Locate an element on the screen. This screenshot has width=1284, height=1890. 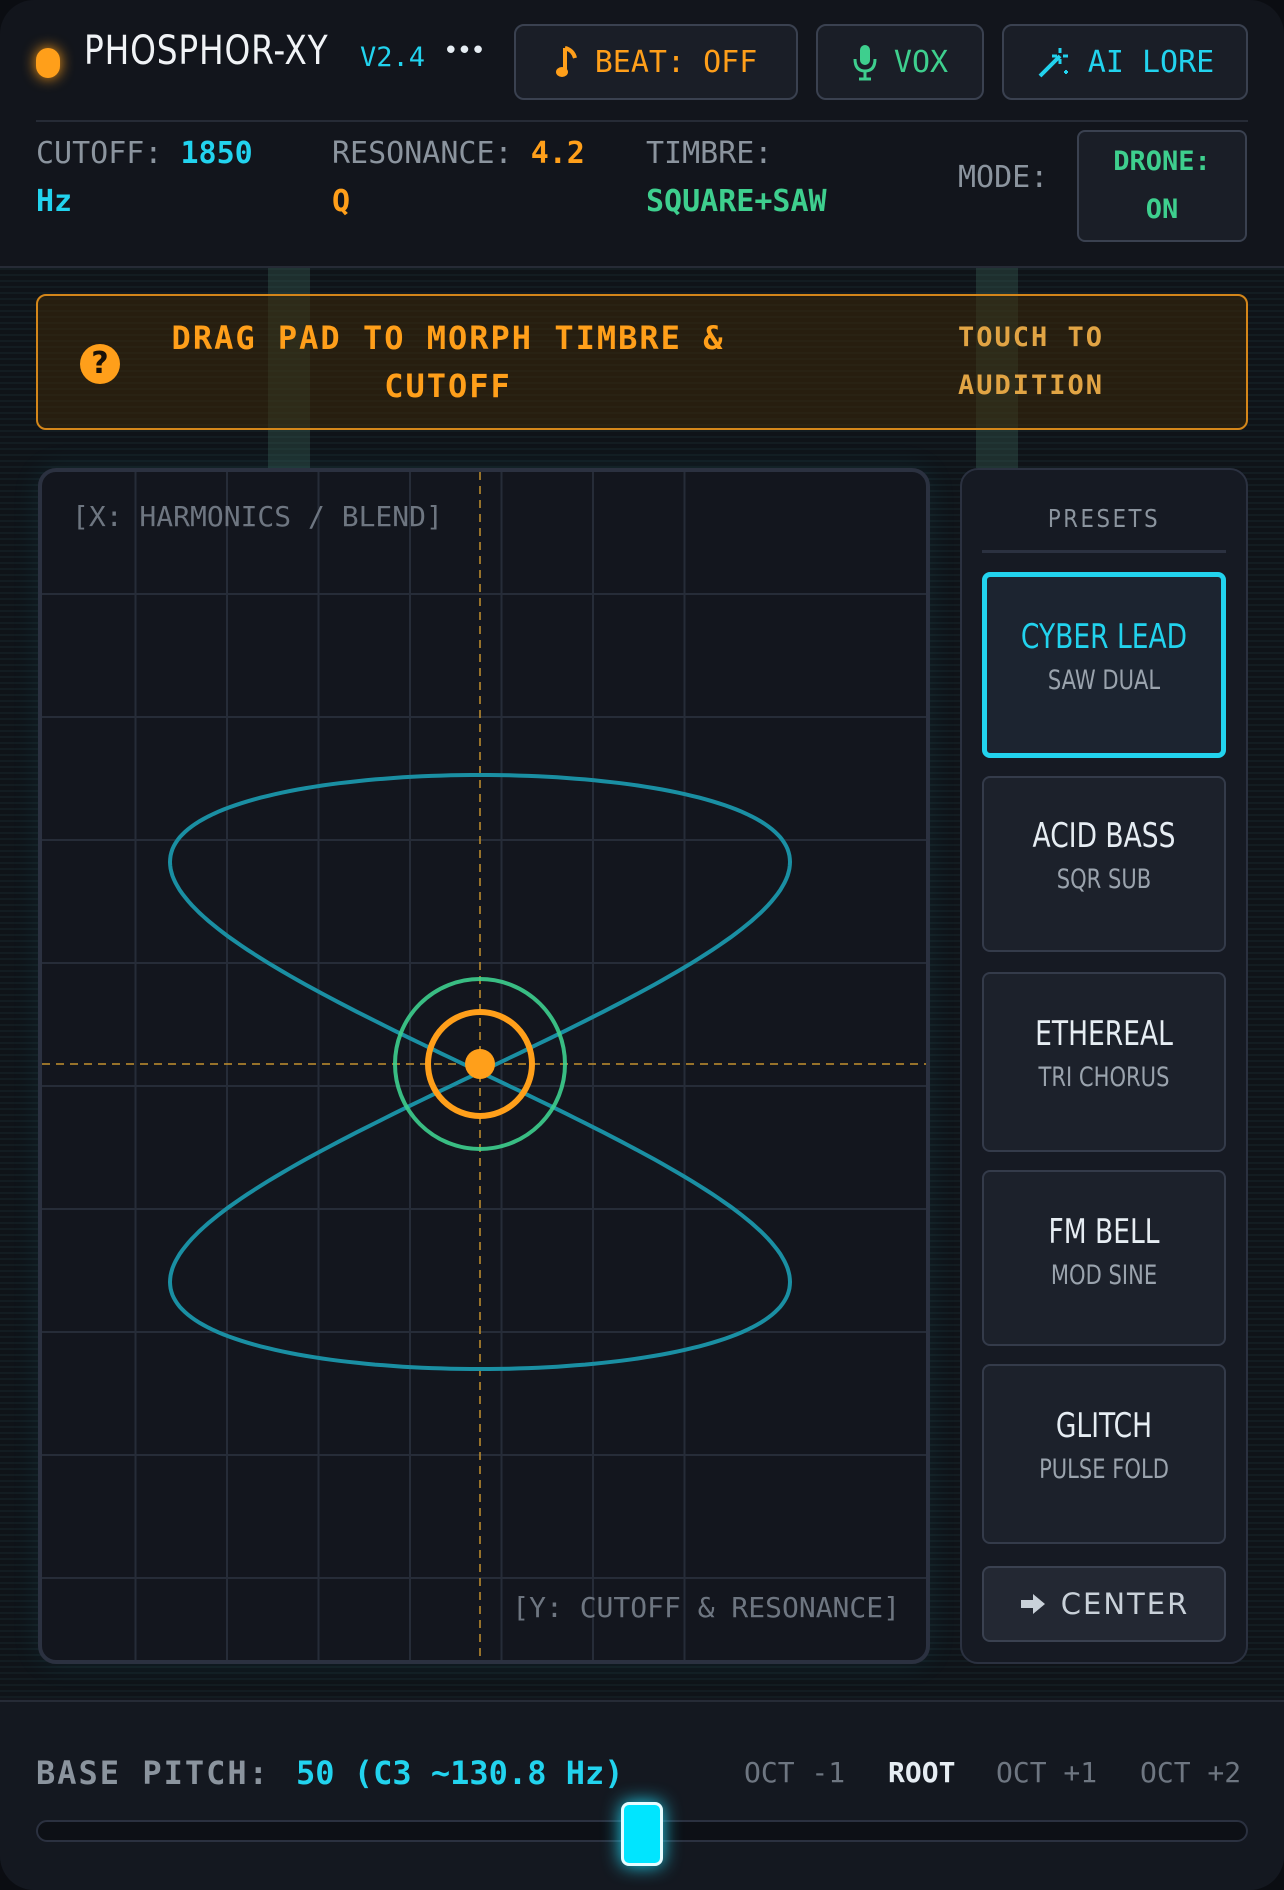
preset-name: CYBER LEAD is located at coordinates (1104, 637).